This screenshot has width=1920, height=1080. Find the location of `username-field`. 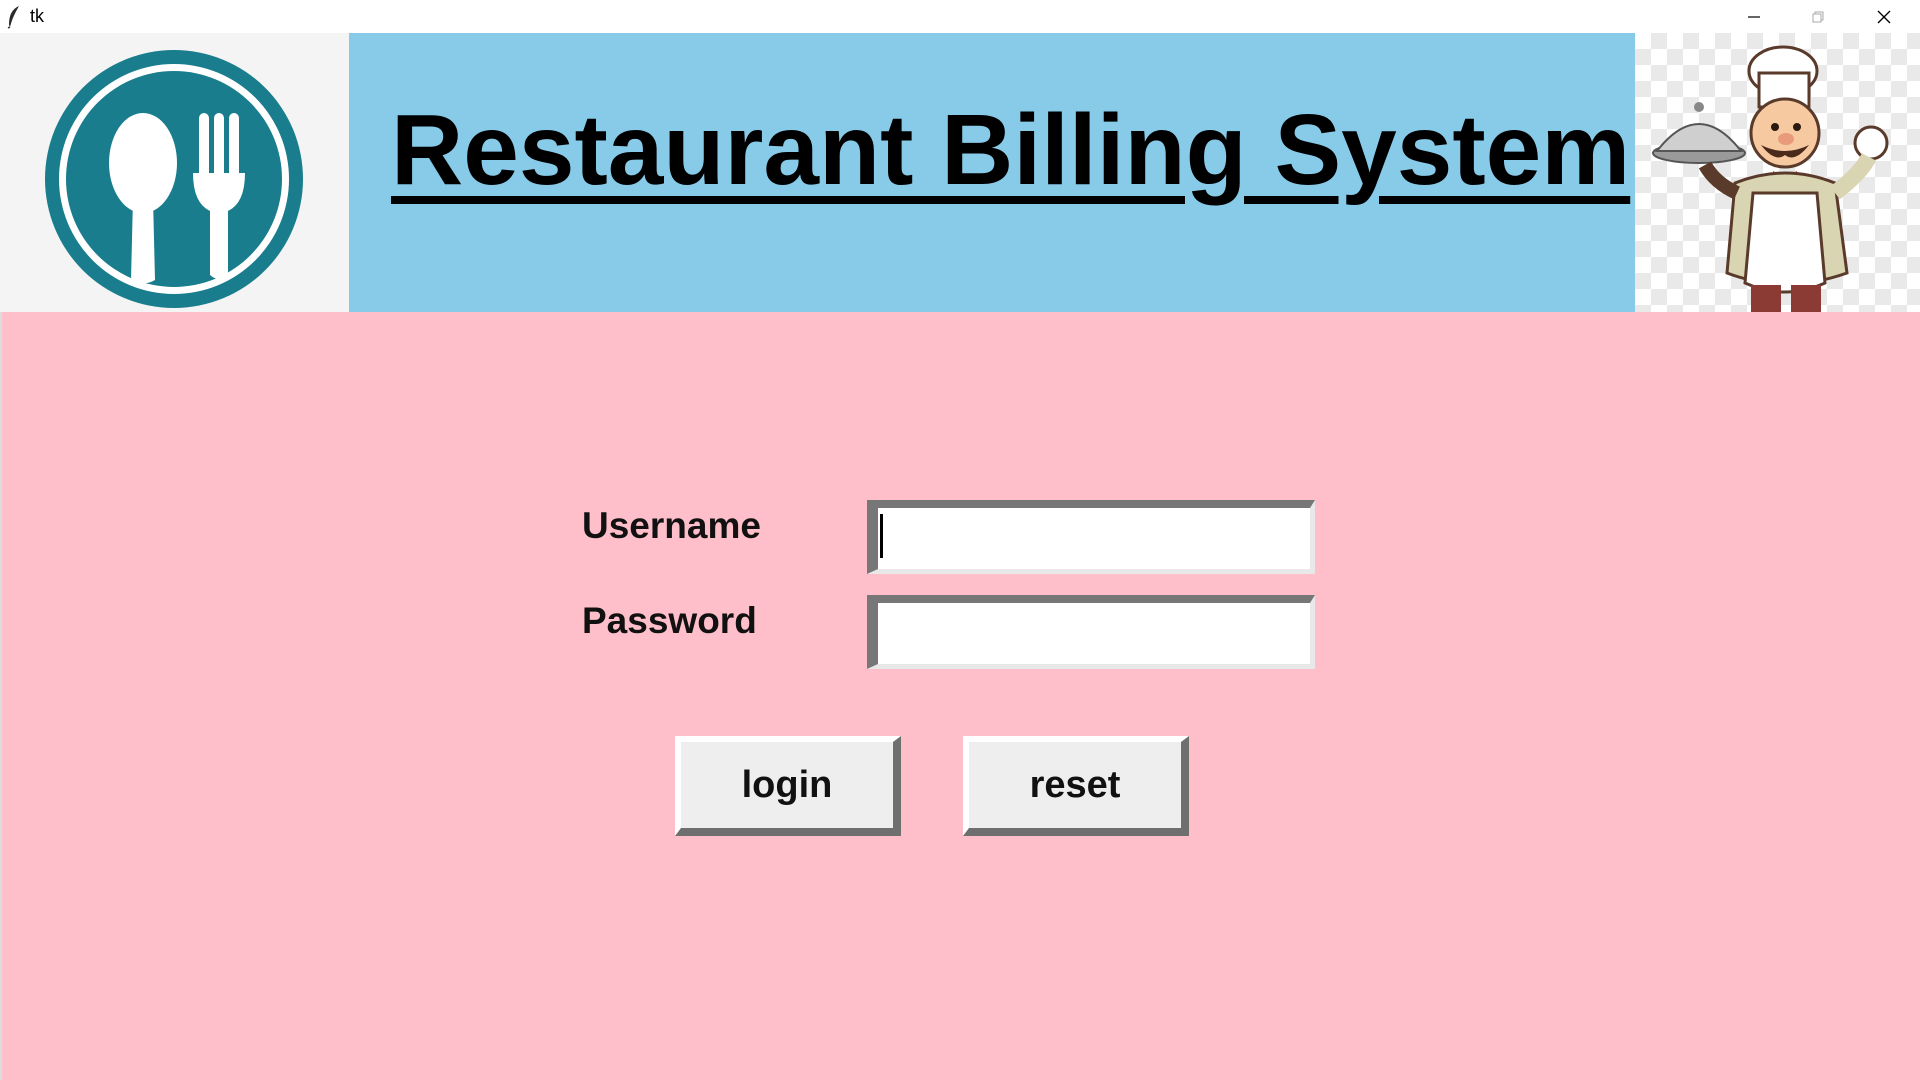

username-field is located at coordinates (1091, 537).